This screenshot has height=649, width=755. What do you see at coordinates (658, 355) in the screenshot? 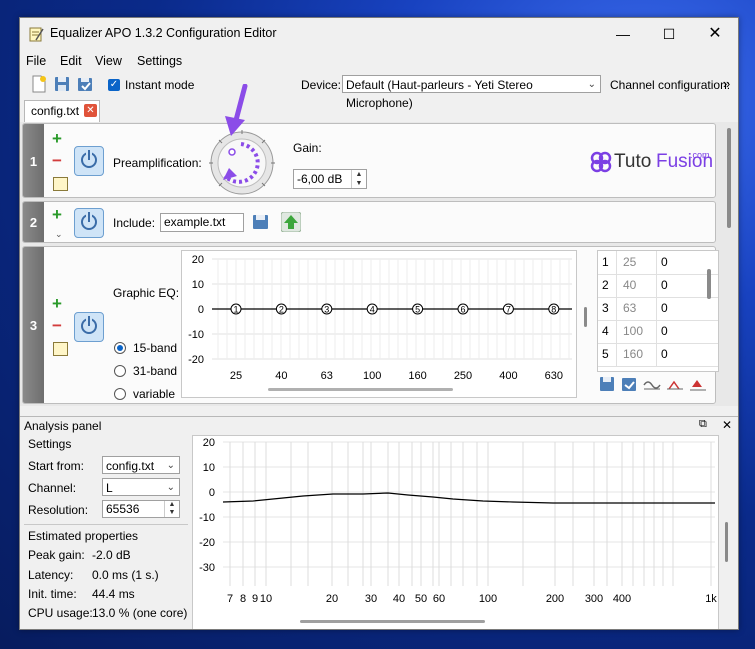
I see `band-table-row: 5 160 0` at bounding box center [658, 355].